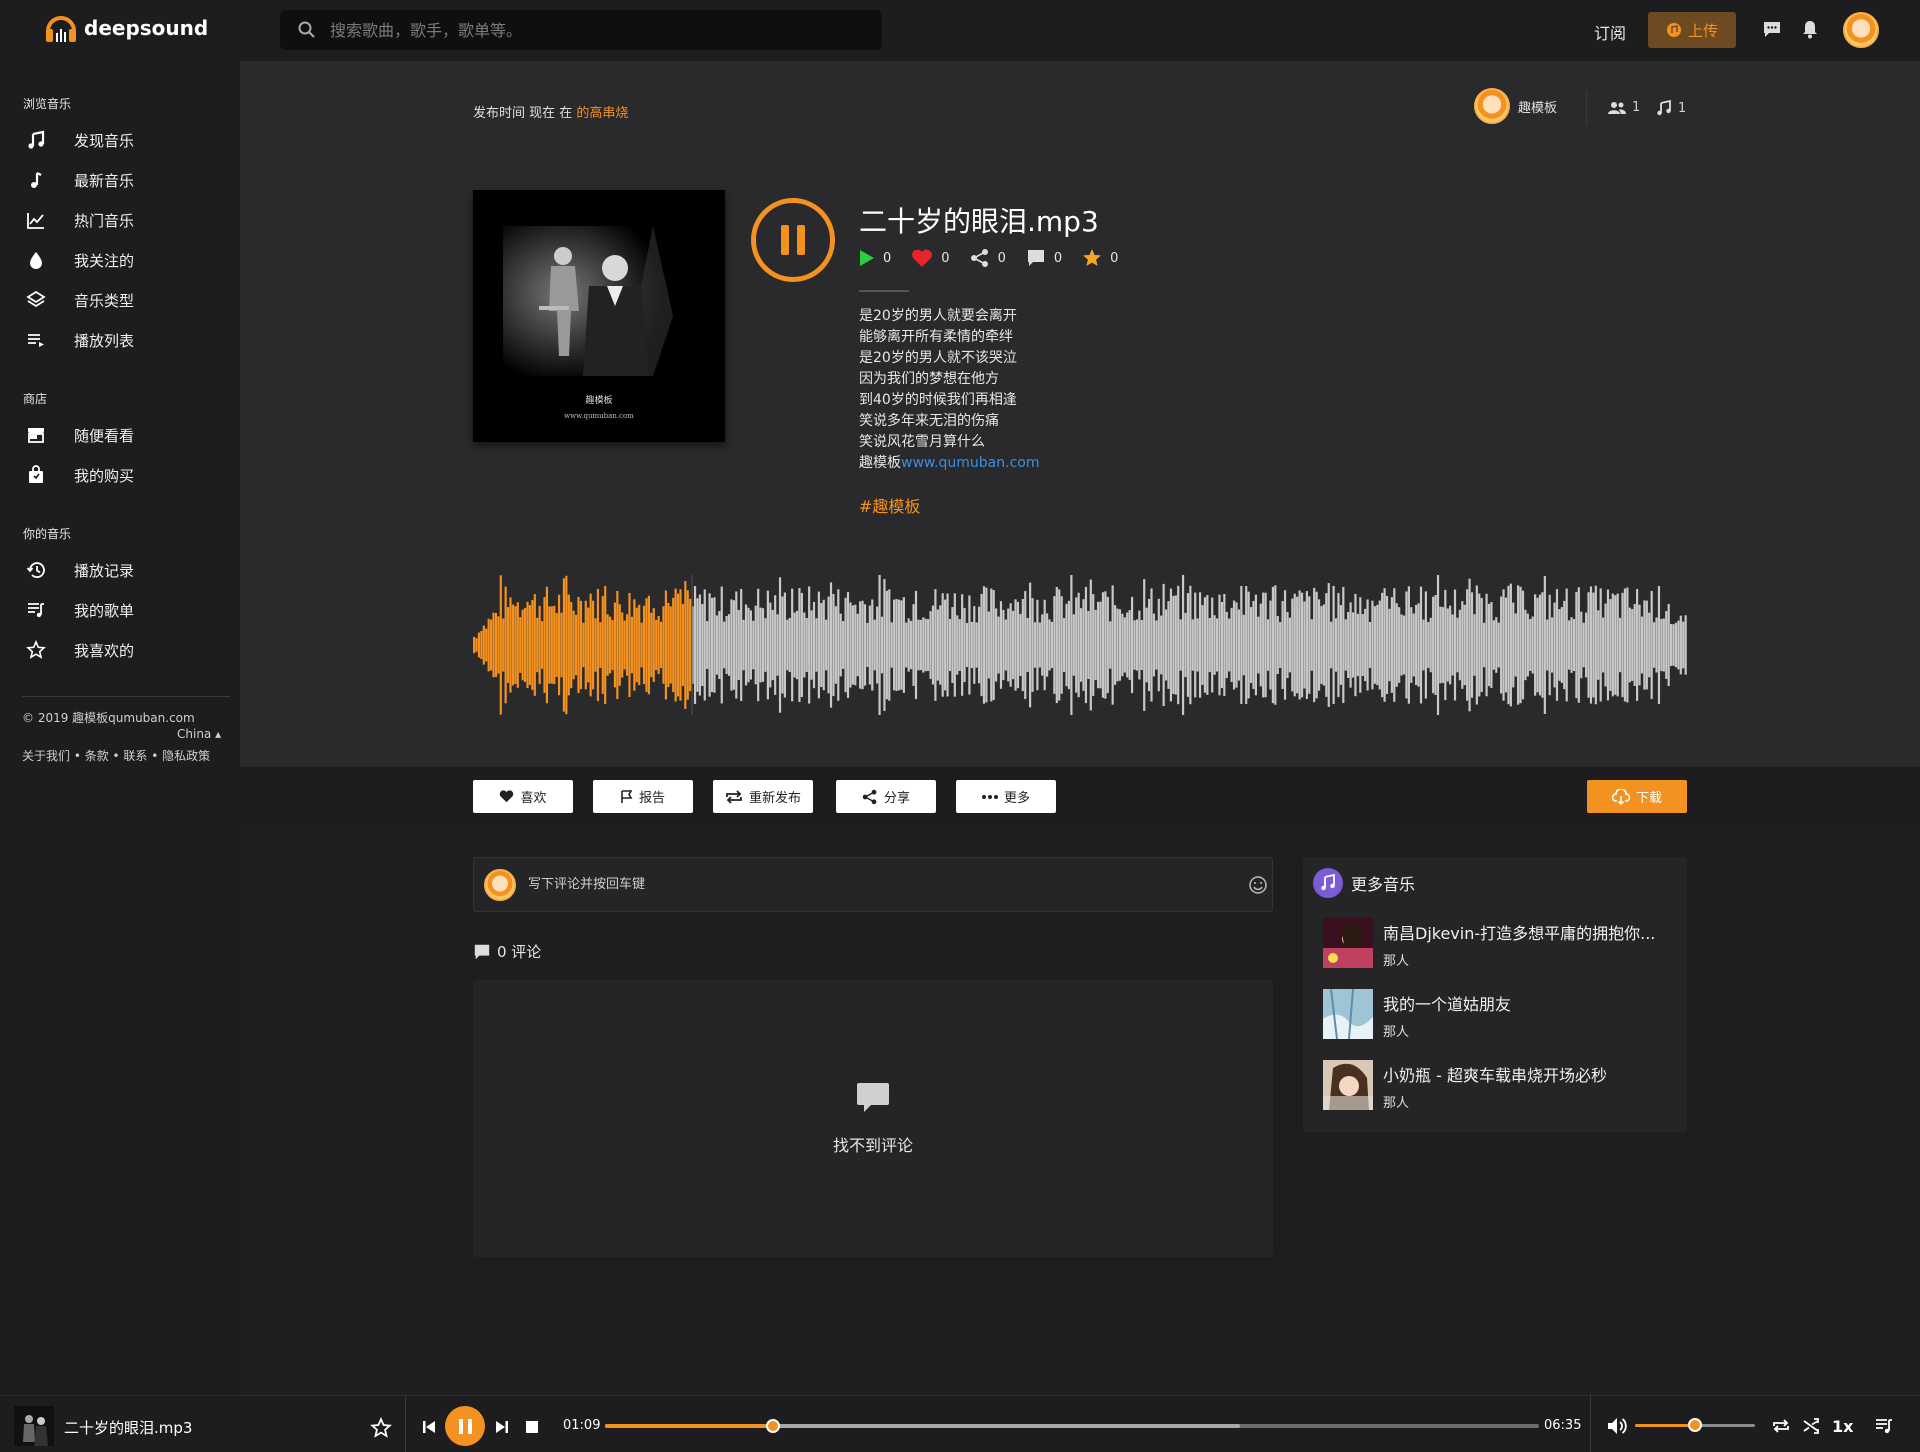  I want to click on like-button: 喜欢, so click(523, 796).